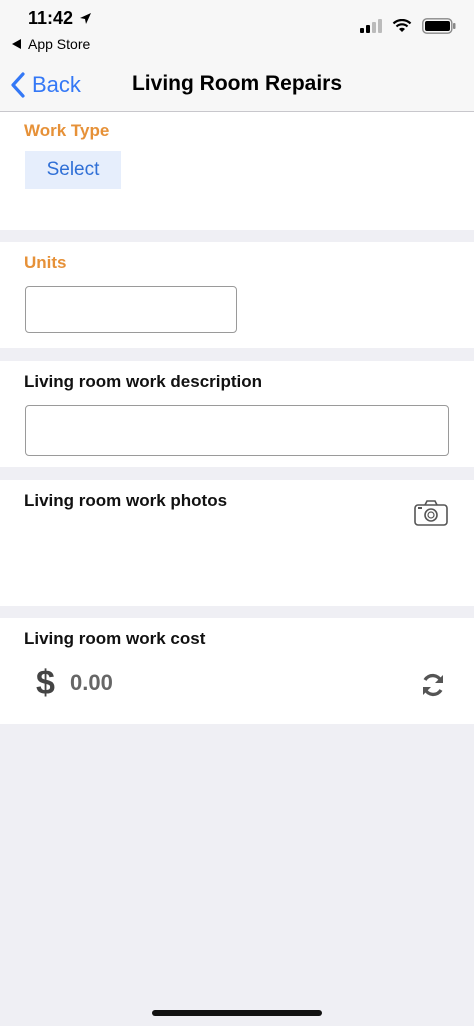 This screenshot has height=1026, width=474. I want to click on battery-icon, so click(439, 26).